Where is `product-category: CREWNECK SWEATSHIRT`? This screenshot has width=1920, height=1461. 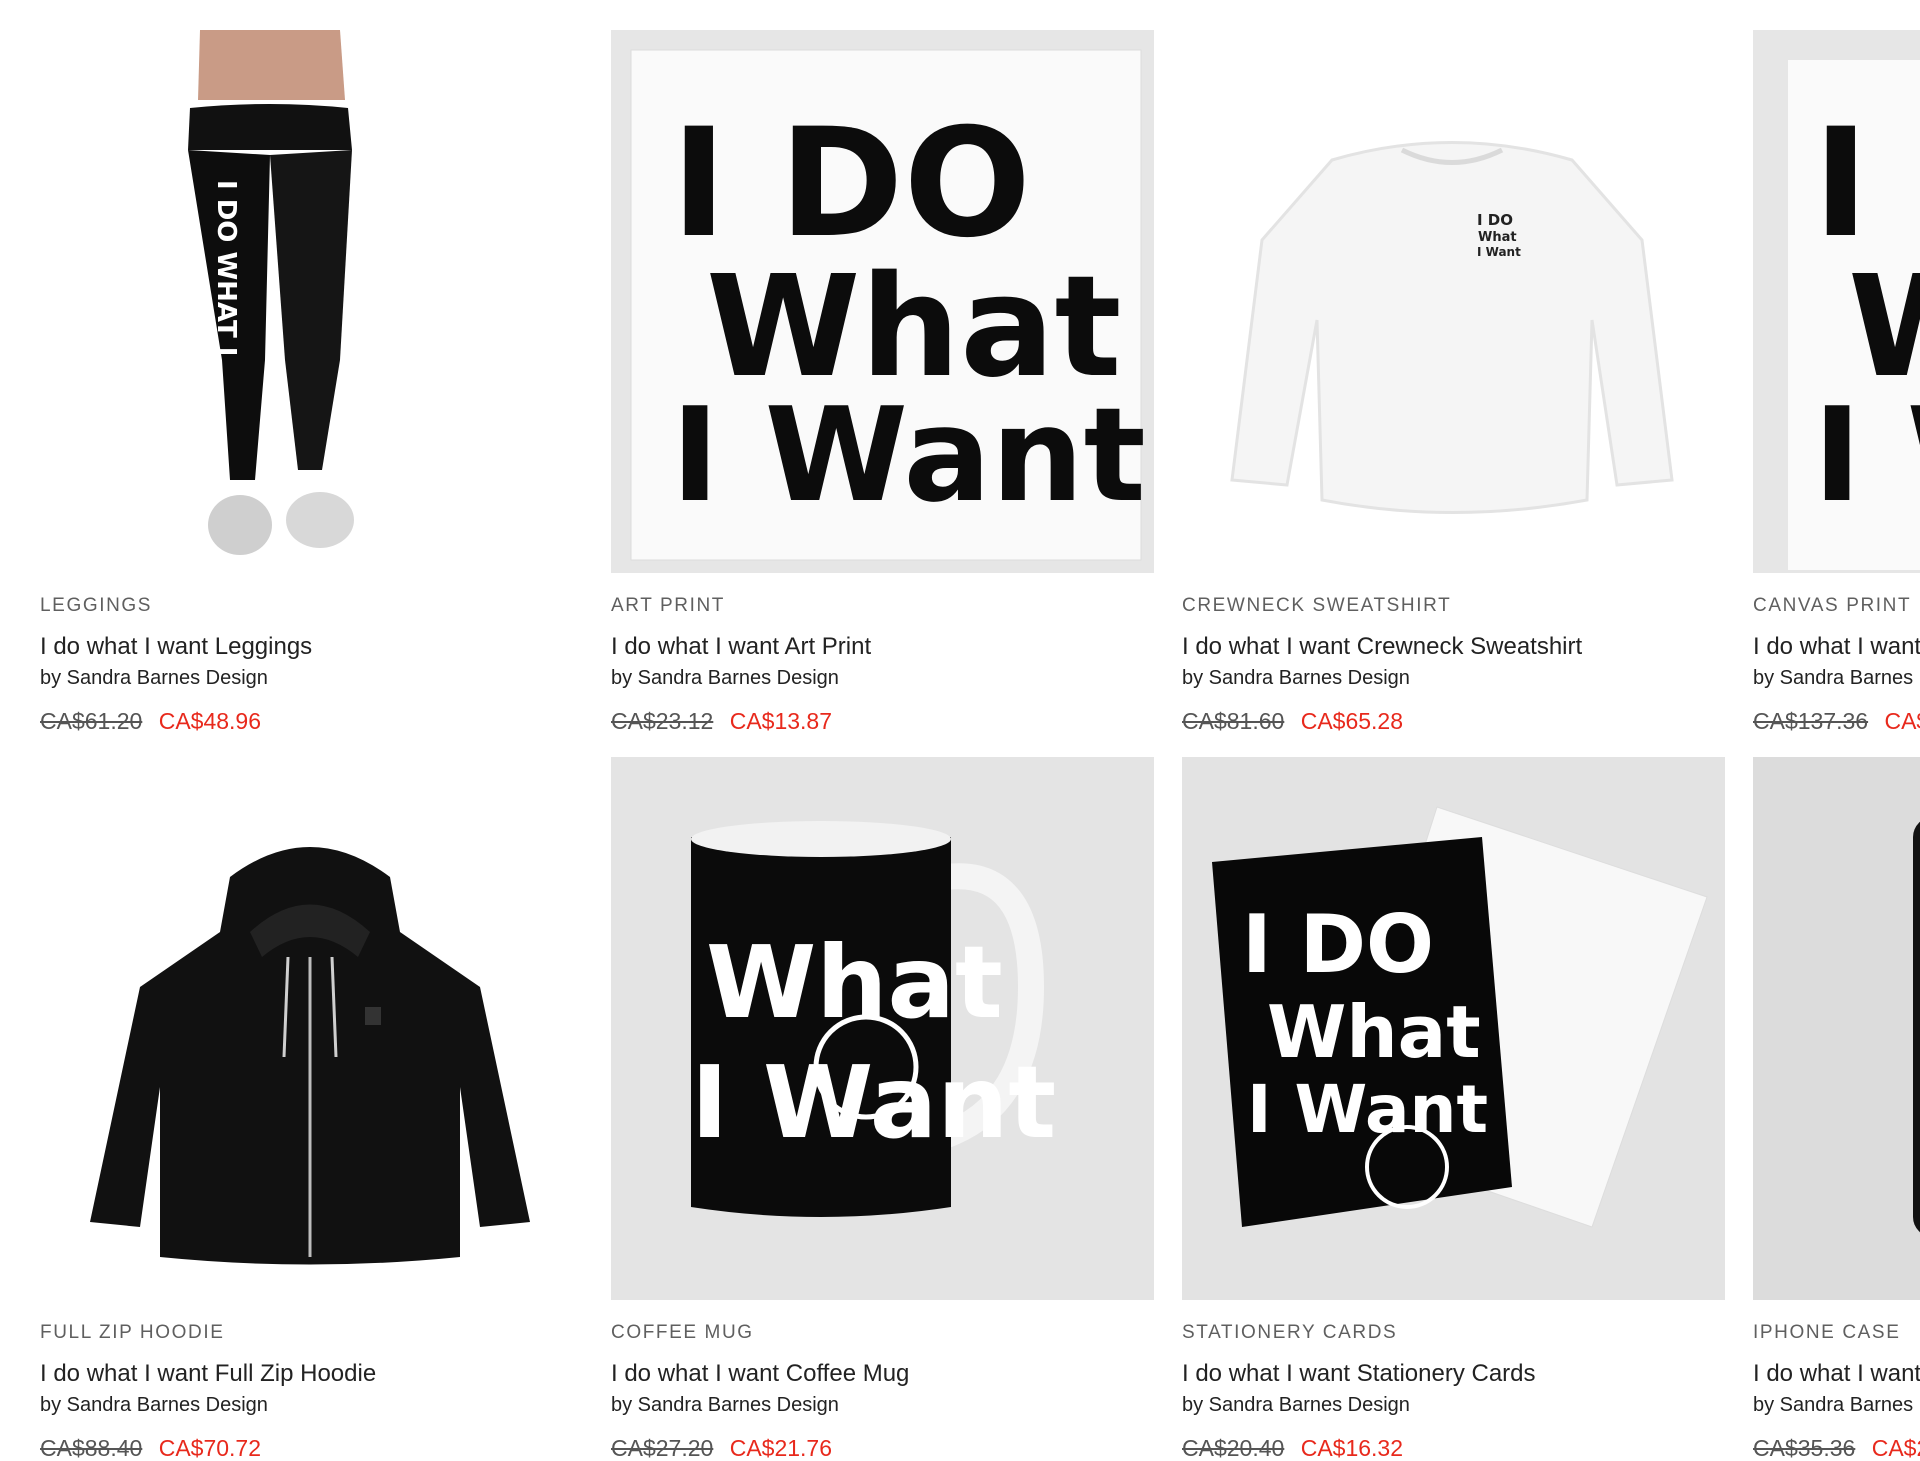 product-category: CREWNECK SWEATSHIRT is located at coordinates (1317, 605).